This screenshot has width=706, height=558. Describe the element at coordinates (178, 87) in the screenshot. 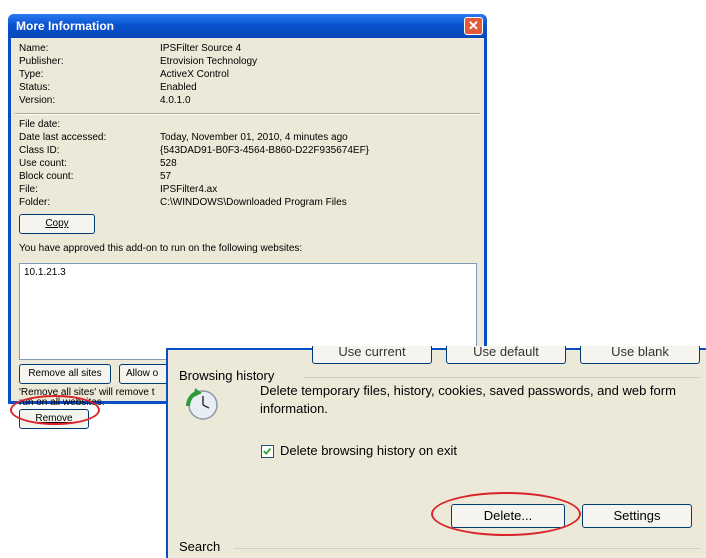

I see `prop-value-status: Enabled` at that location.